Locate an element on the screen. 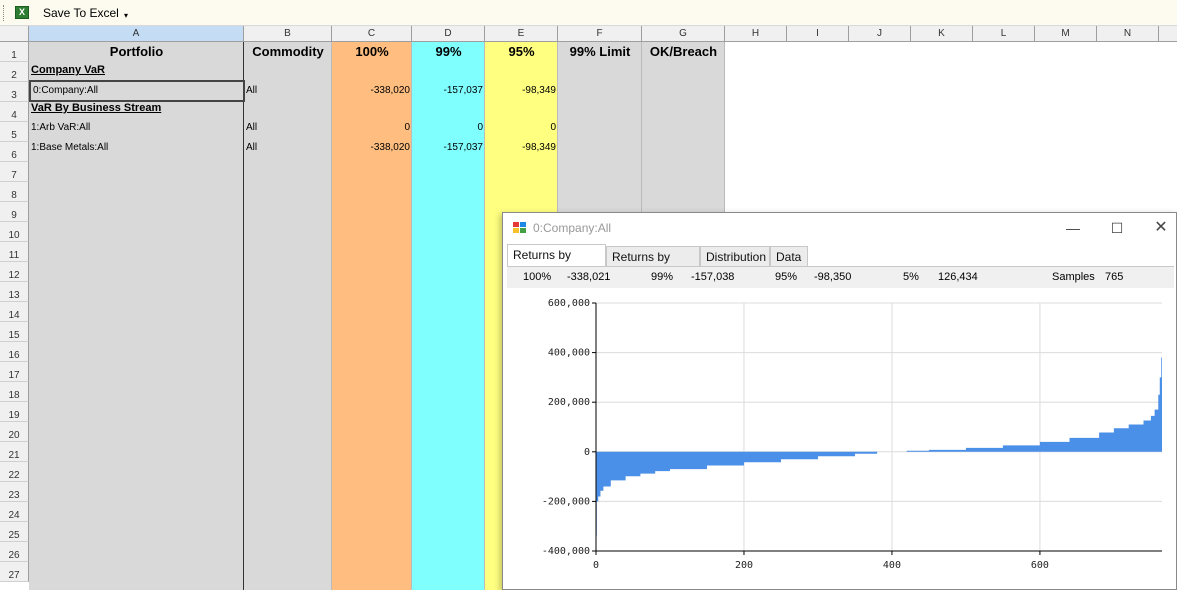  row-header-11: 11 is located at coordinates (14, 252).